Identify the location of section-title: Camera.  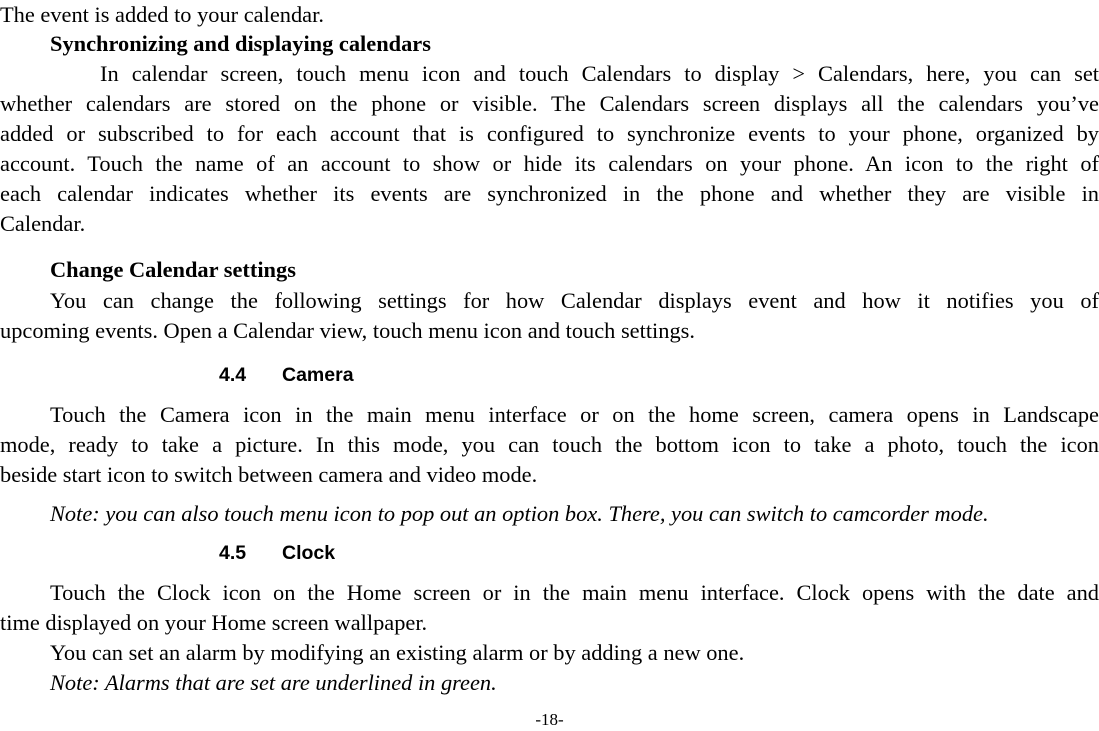
(318, 375).